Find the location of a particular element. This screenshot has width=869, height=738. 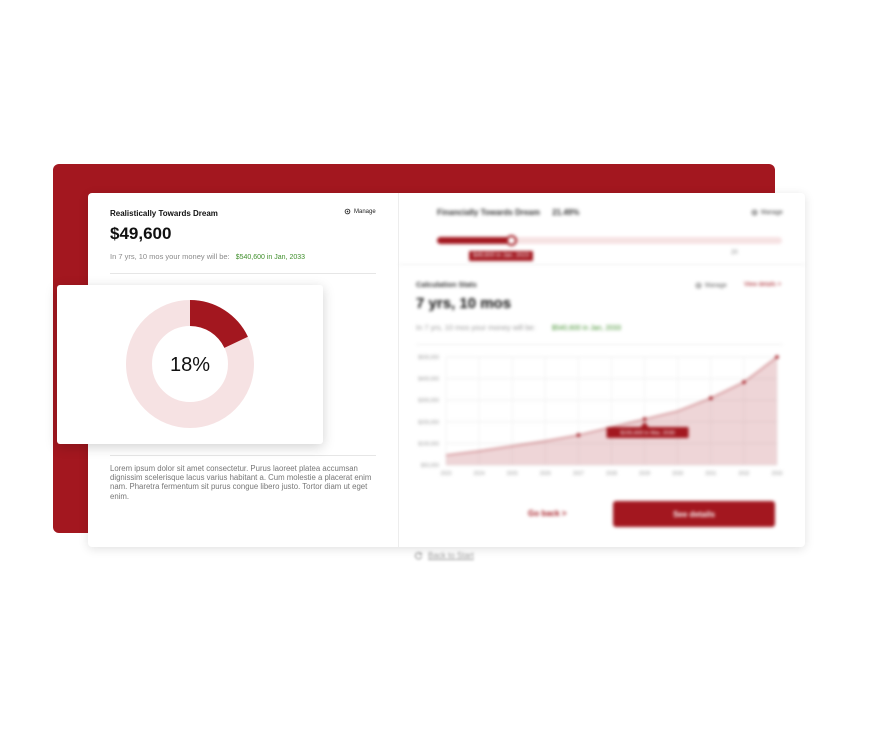

progress-end-label: 20 is located at coordinates (734, 253).